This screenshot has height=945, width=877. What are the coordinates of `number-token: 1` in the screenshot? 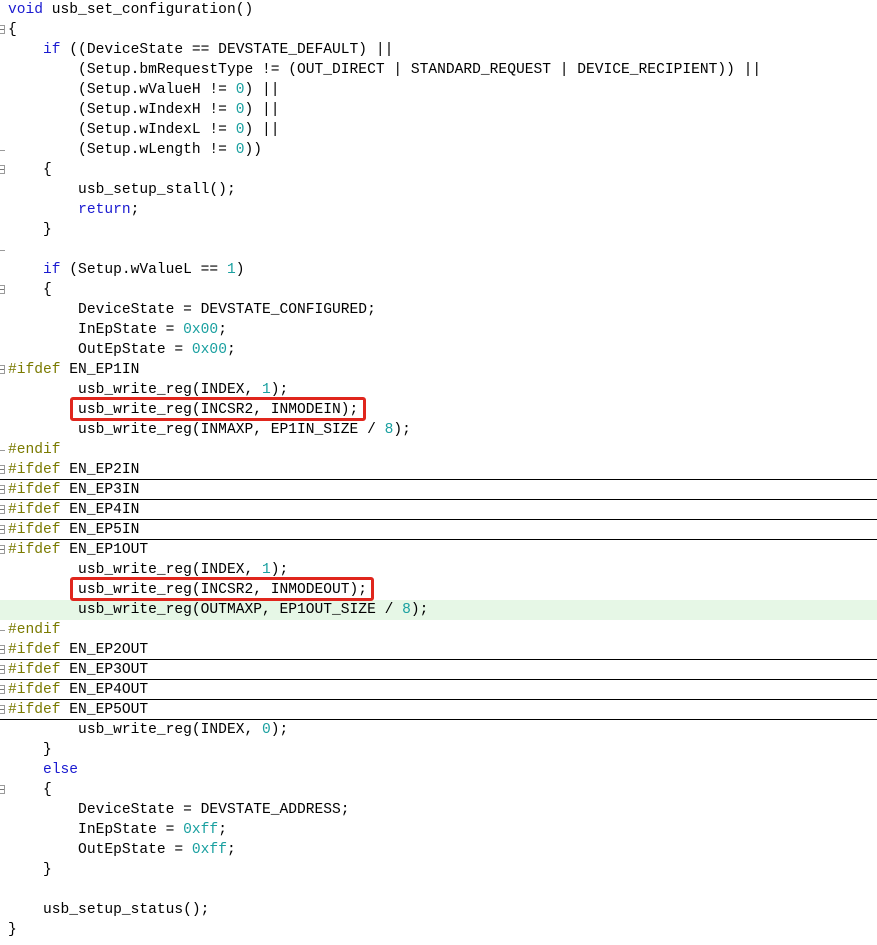 It's located at (266, 390).